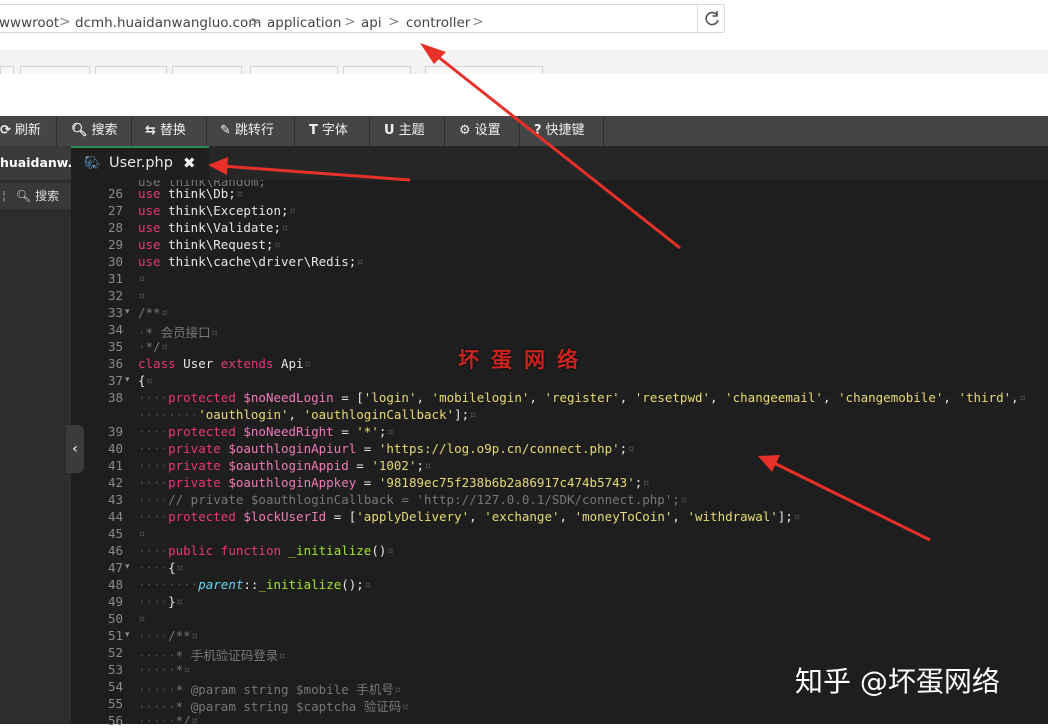 The image size is (1048, 728). What do you see at coordinates (153, 312) in the screenshot?
I see `code-line: /**¤` at bounding box center [153, 312].